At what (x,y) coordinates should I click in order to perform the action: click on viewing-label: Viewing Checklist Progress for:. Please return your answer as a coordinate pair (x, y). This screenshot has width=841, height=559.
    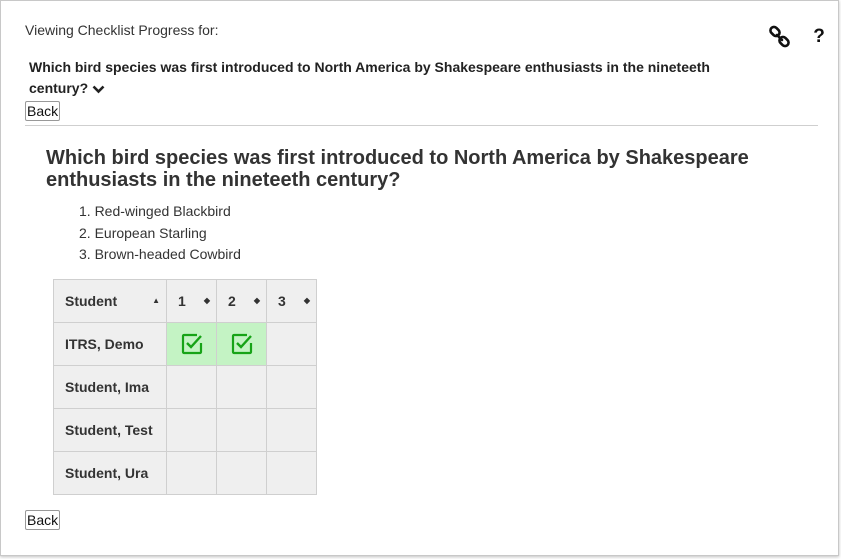
    Looking at the image, I should click on (122, 30).